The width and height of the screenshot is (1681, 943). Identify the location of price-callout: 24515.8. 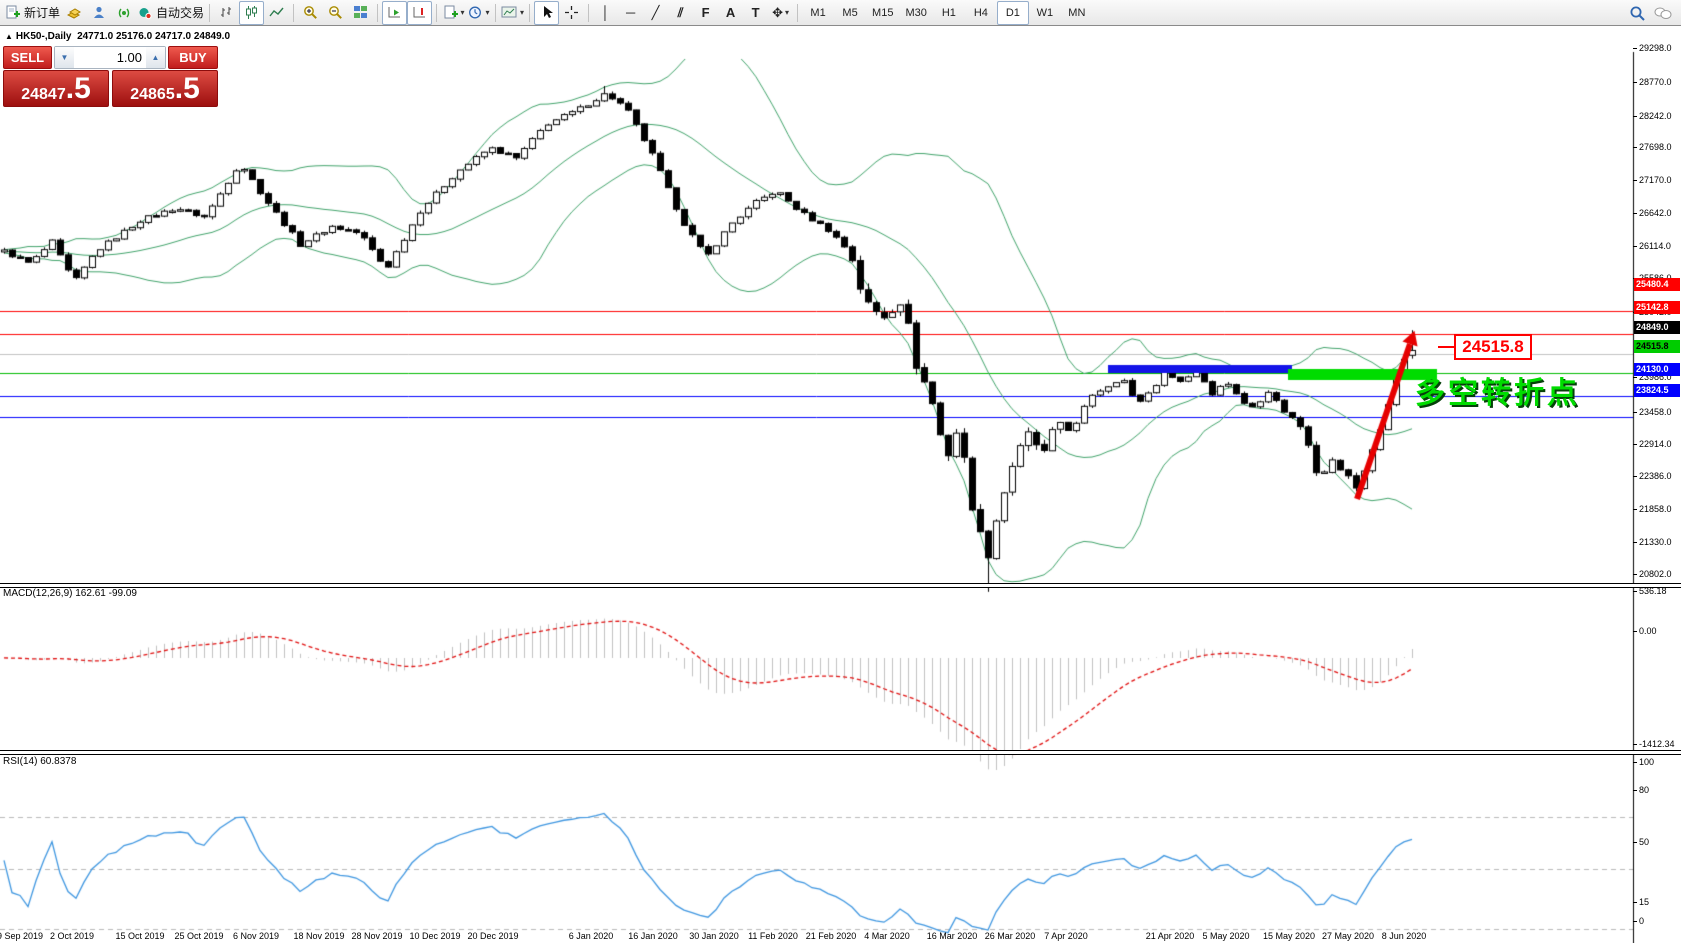
(1493, 347).